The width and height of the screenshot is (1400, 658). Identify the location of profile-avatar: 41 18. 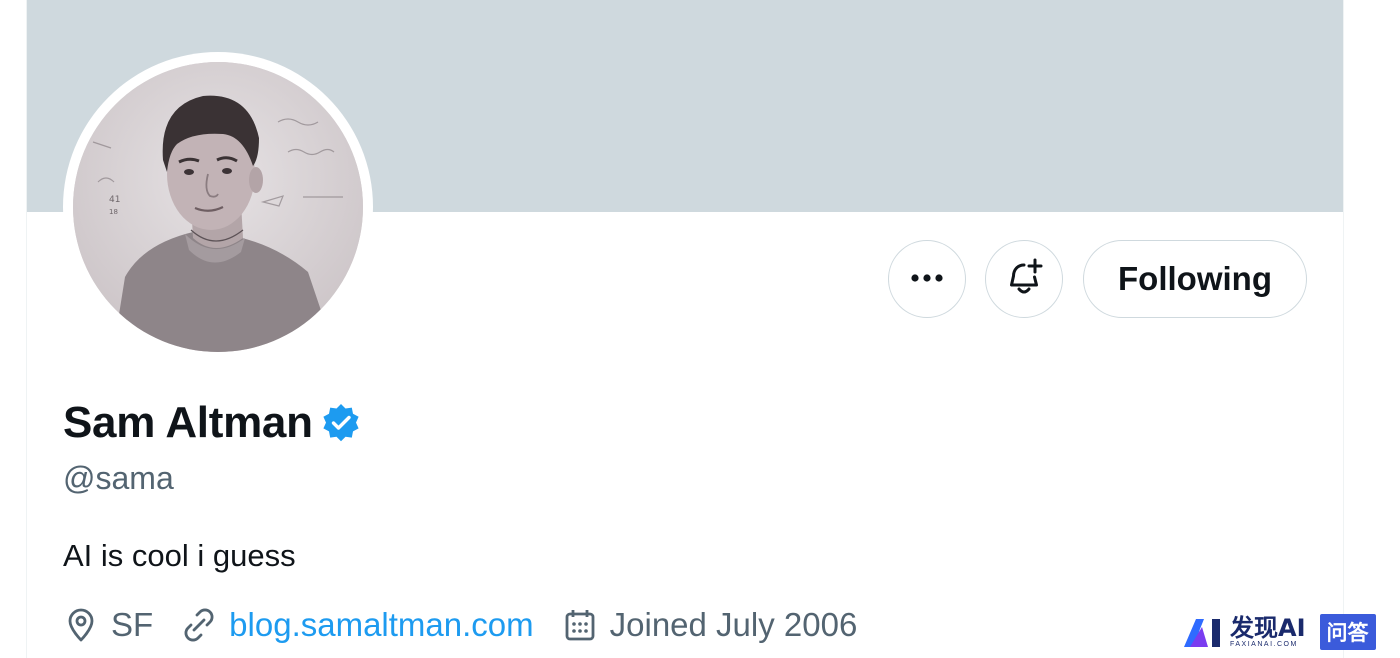
(218, 207).